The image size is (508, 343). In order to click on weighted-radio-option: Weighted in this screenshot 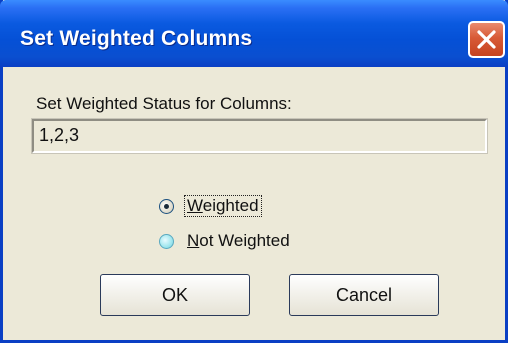, I will do `click(210, 206)`.